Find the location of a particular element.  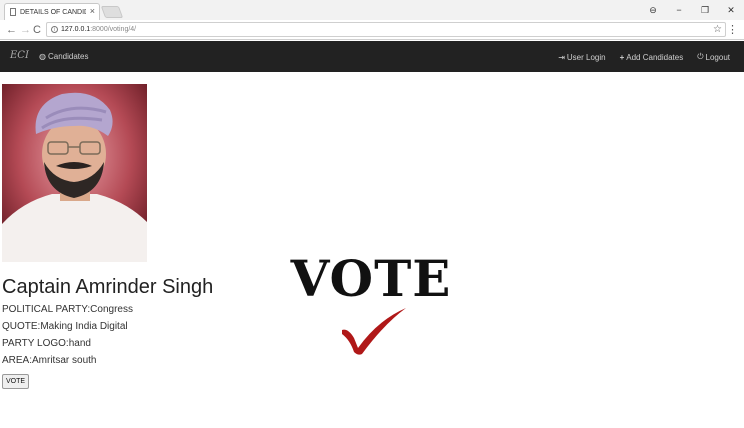

globe-icon: ◍ is located at coordinates (42, 56).